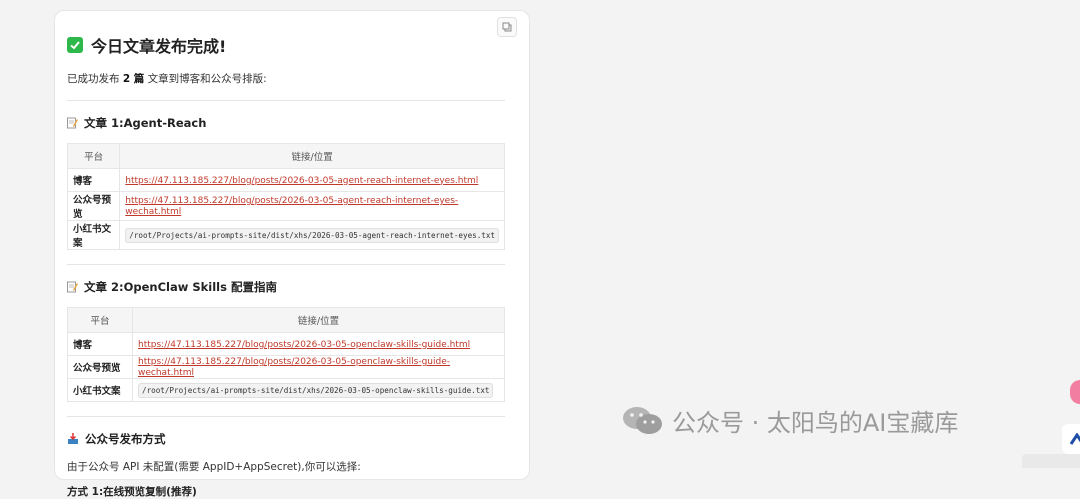  What do you see at coordinates (286, 45) in the screenshot?
I see `page-title: 今日文章发布完成!` at bounding box center [286, 45].